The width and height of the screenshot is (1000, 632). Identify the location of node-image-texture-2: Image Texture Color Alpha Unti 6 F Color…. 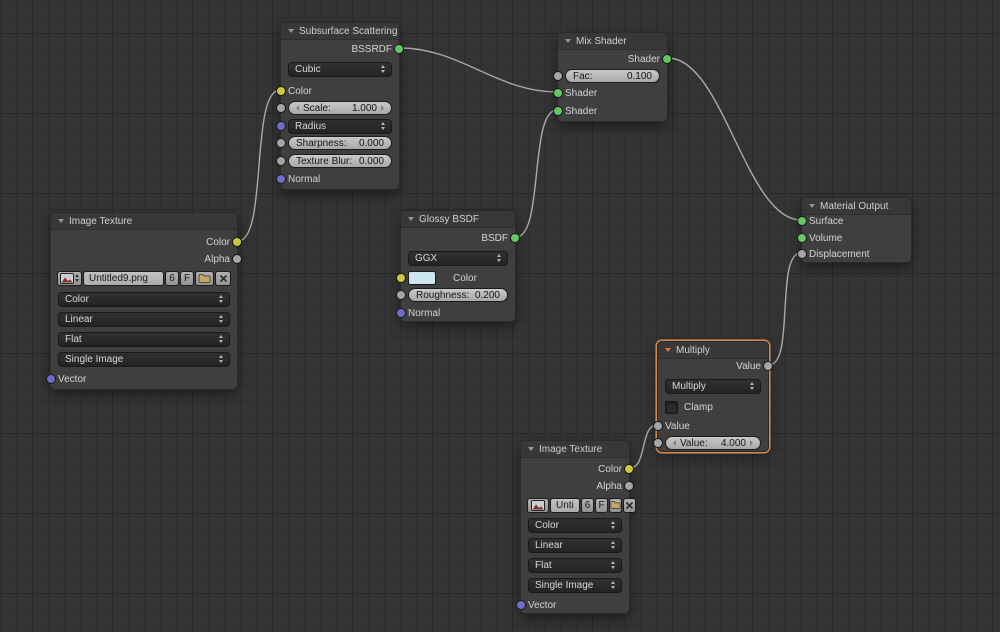
(576, 527).